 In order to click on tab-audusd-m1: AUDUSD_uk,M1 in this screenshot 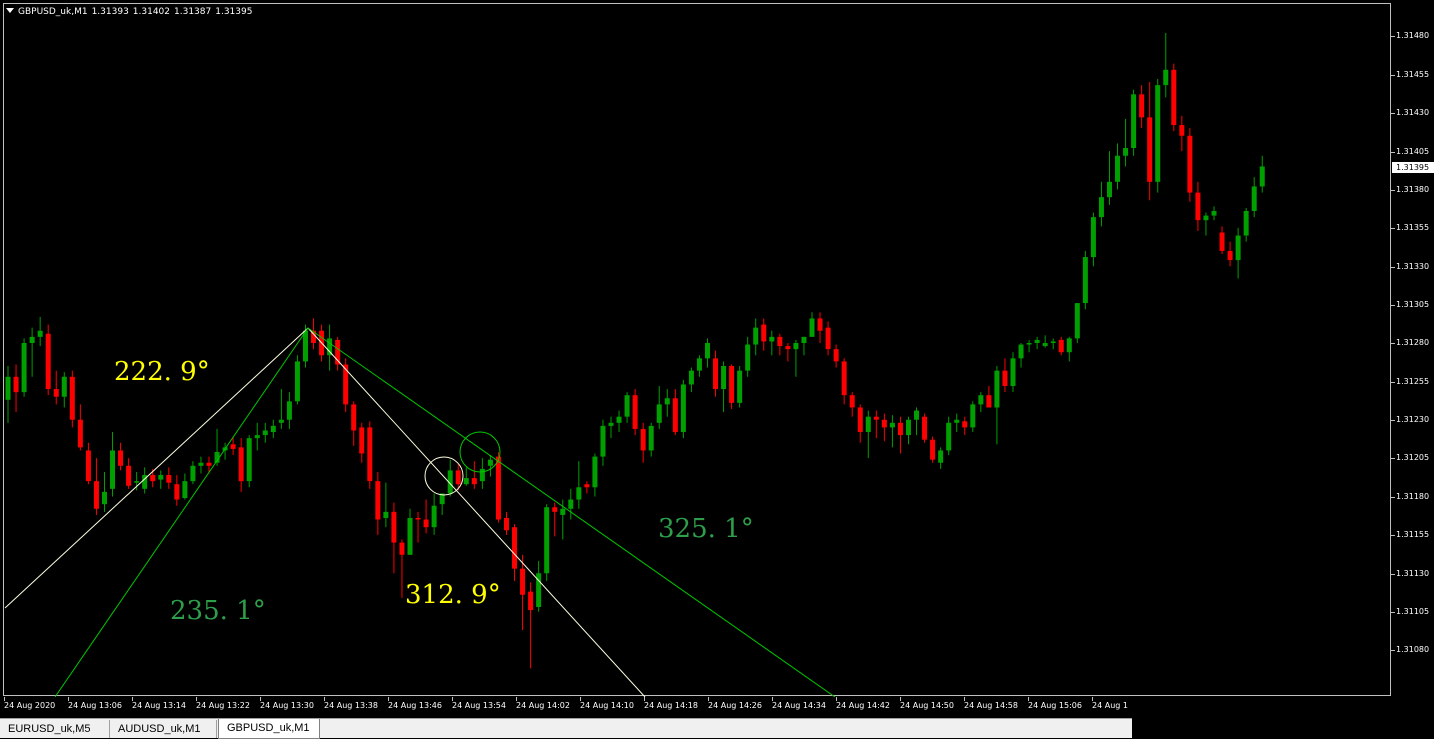, I will do `click(163, 729)`.